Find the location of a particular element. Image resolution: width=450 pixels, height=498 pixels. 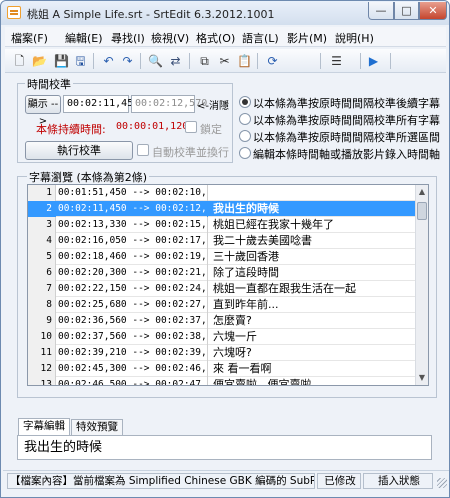

show-time-button: 顯示 --> is located at coordinates (43, 111).